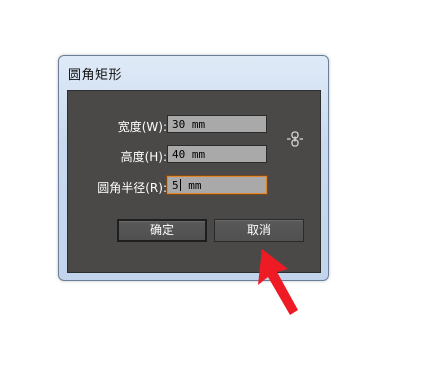 This screenshot has width=428, height=373. Describe the element at coordinates (143, 157) in the screenshot. I see `height-label: 高度(H):` at that location.